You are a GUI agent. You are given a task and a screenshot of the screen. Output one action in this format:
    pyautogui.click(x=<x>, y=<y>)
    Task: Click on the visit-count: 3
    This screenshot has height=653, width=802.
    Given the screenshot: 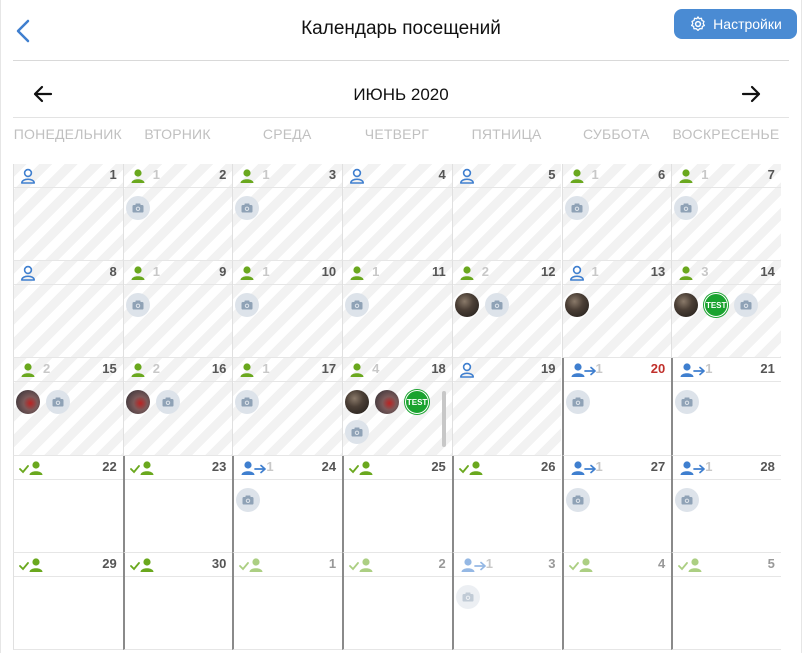 What is the action you would take?
    pyautogui.click(x=705, y=272)
    